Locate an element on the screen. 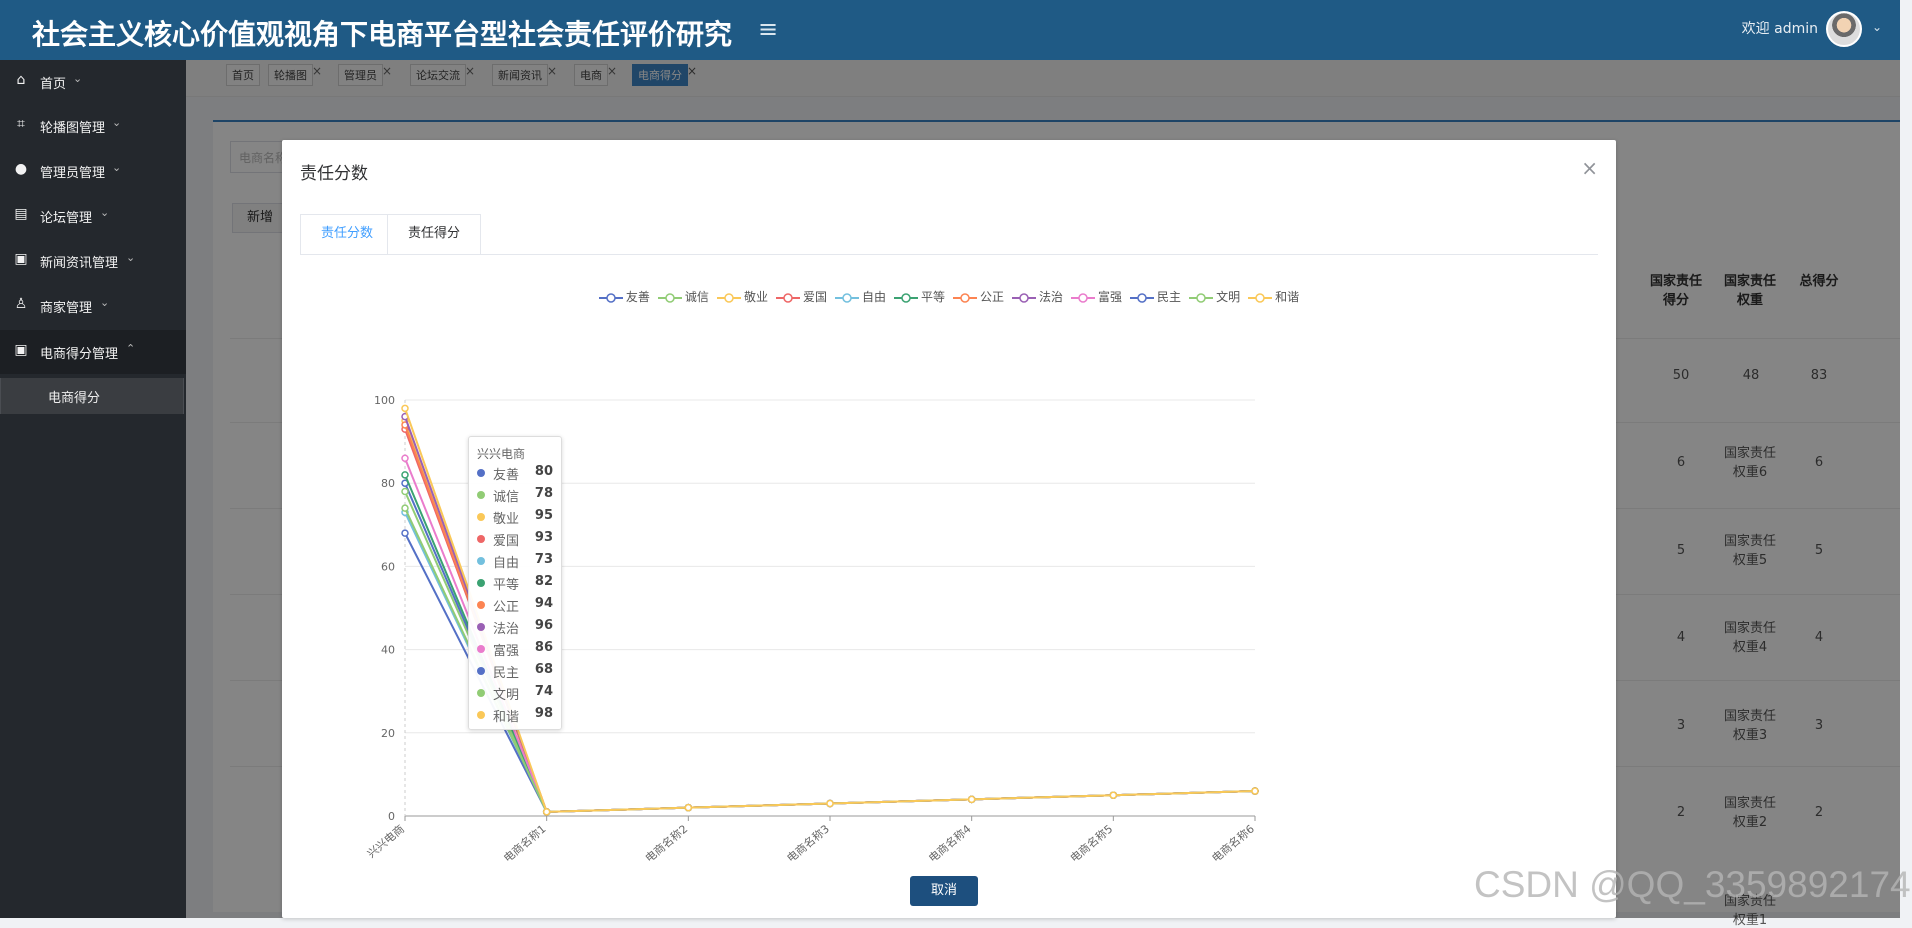  tooltip-series-value: 74 is located at coordinates (543, 691).